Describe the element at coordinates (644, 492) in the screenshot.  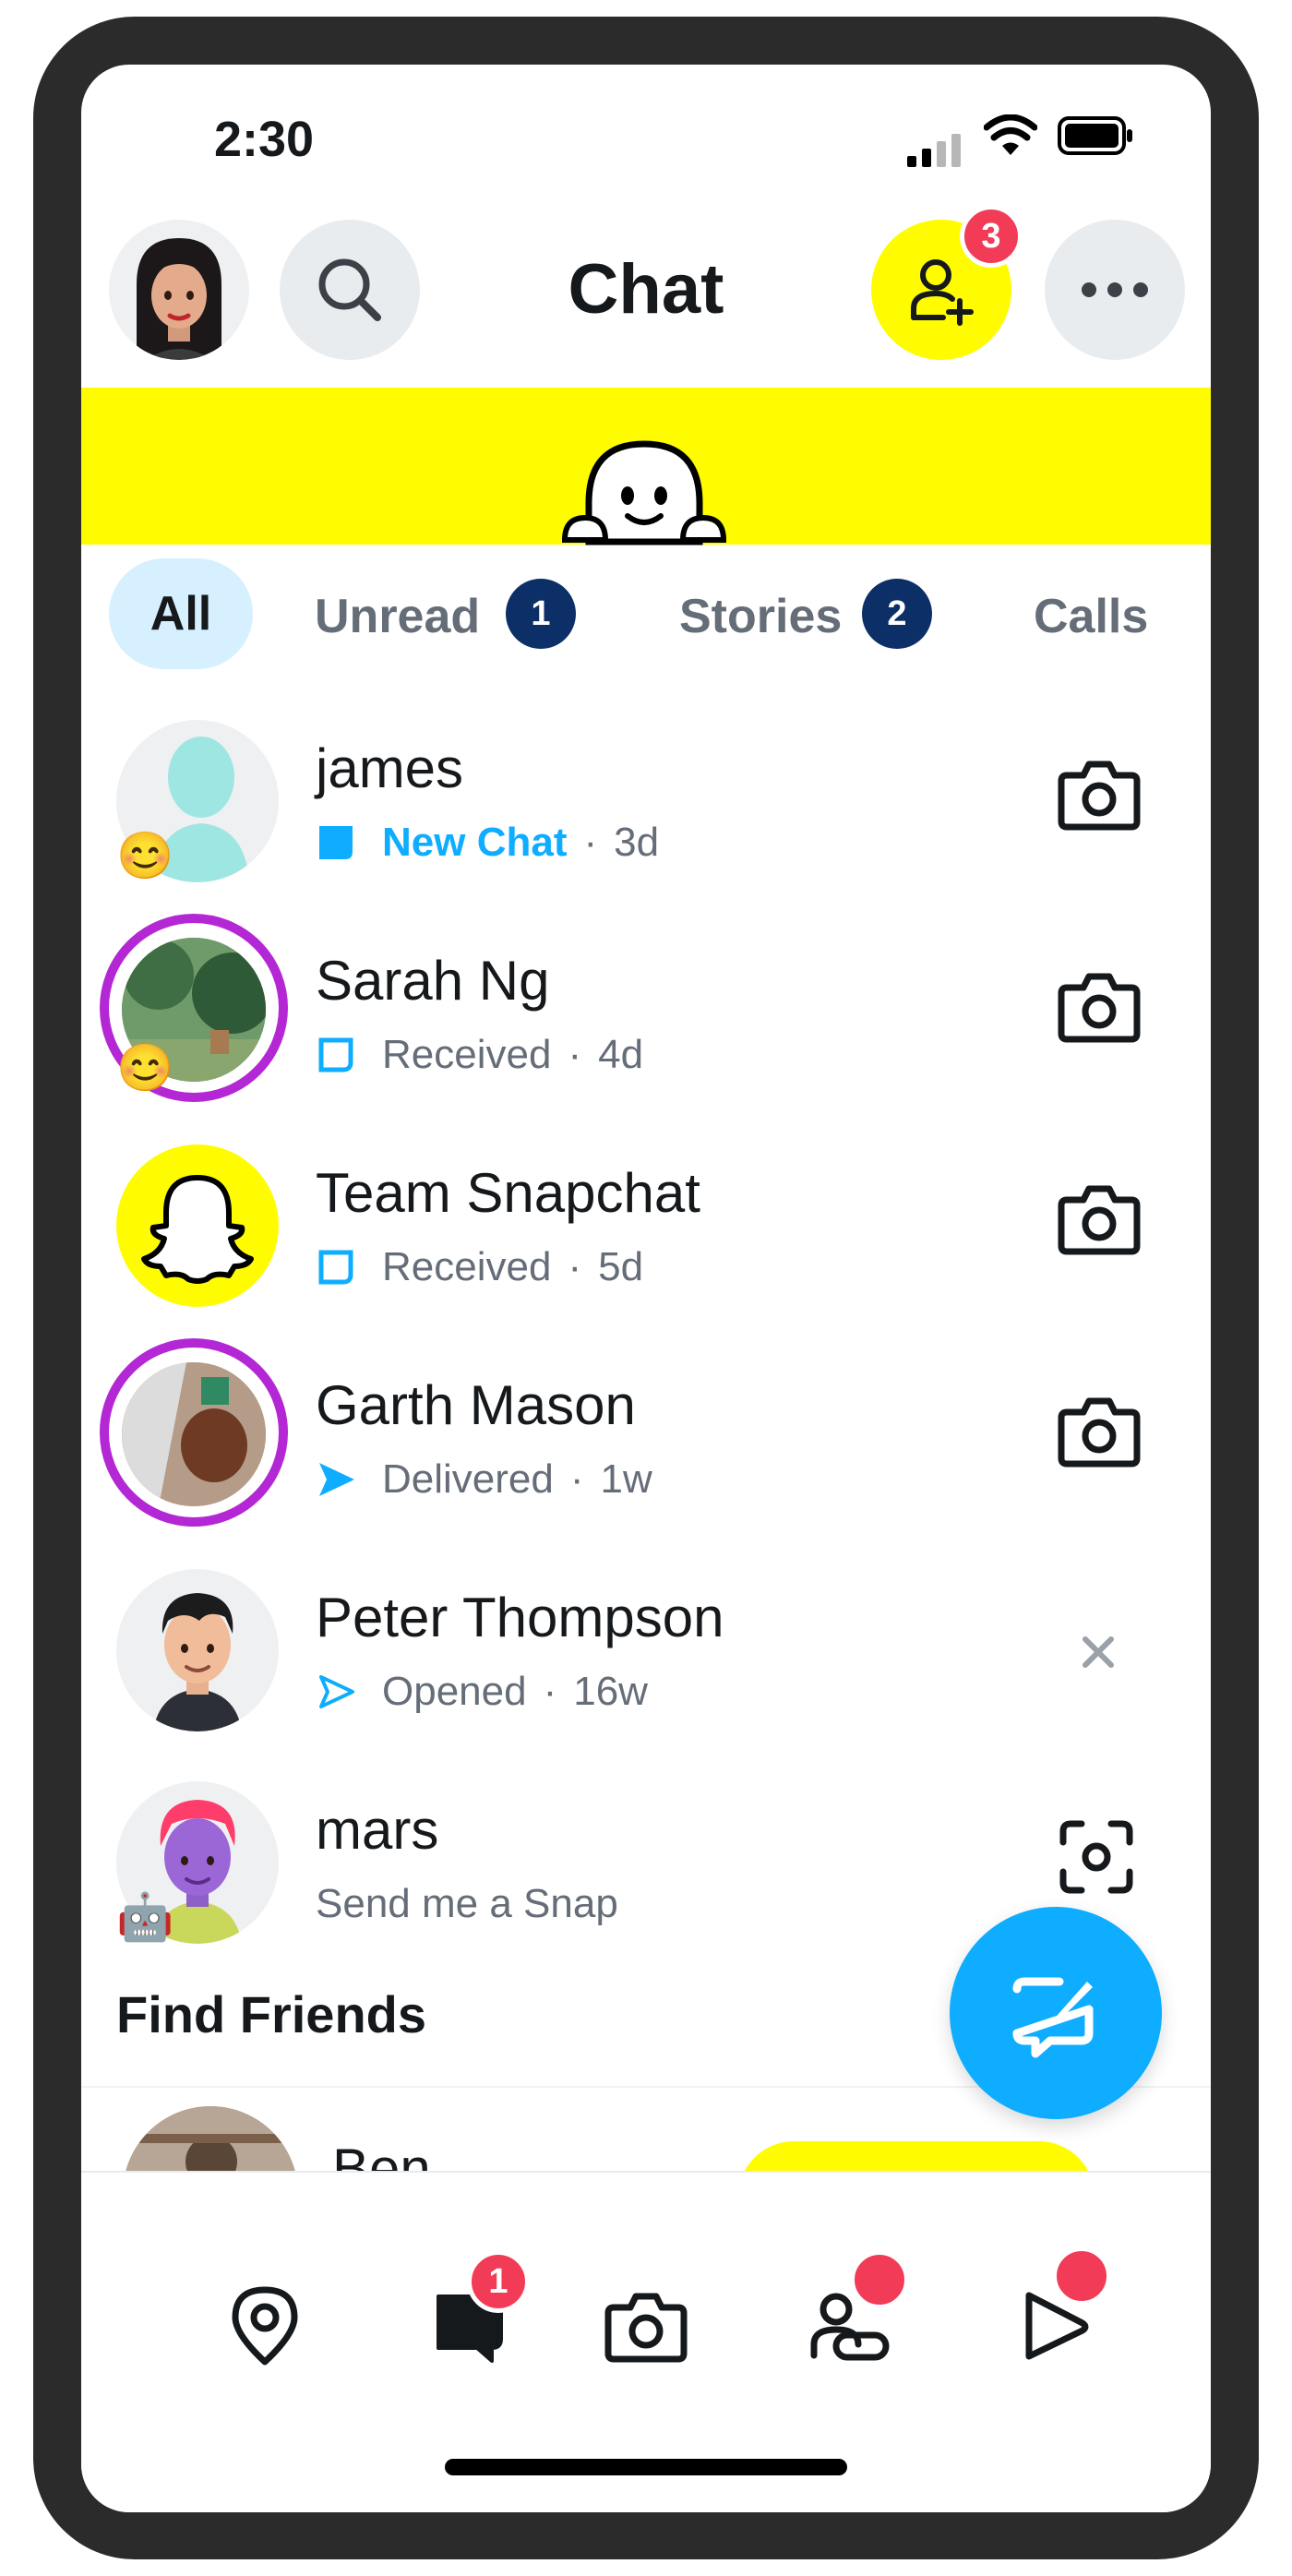
I see `ghost-peek-icon` at that location.